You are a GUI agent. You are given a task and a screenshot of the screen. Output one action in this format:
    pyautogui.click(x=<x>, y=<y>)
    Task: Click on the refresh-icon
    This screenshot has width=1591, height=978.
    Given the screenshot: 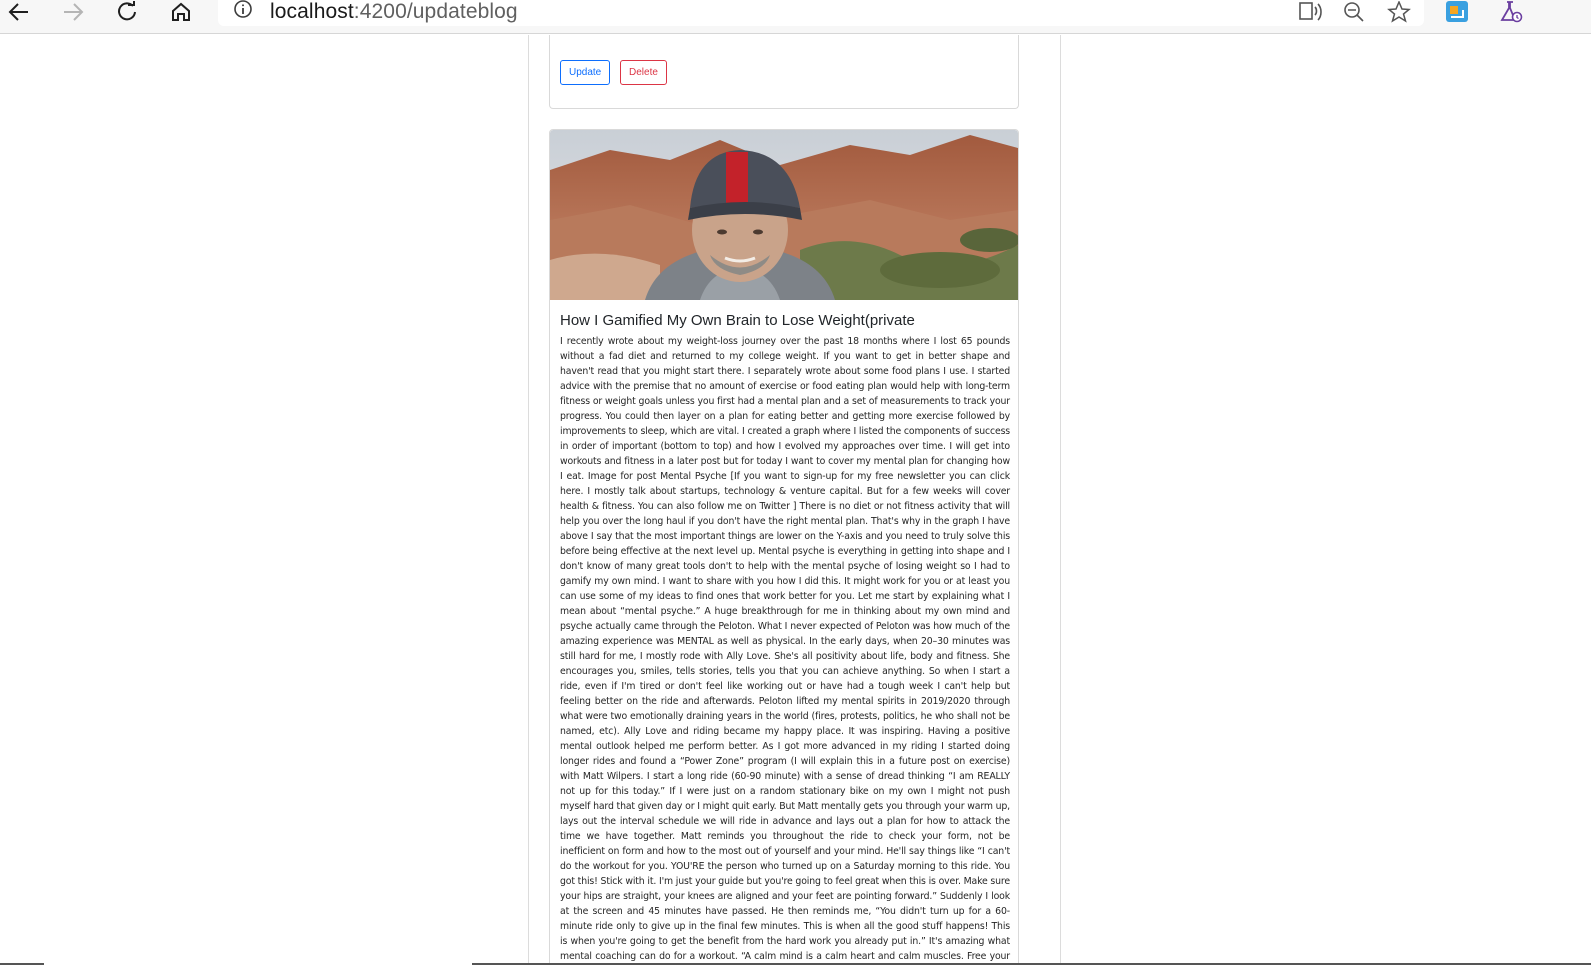 What is the action you would take?
    pyautogui.click(x=127, y=12)
    